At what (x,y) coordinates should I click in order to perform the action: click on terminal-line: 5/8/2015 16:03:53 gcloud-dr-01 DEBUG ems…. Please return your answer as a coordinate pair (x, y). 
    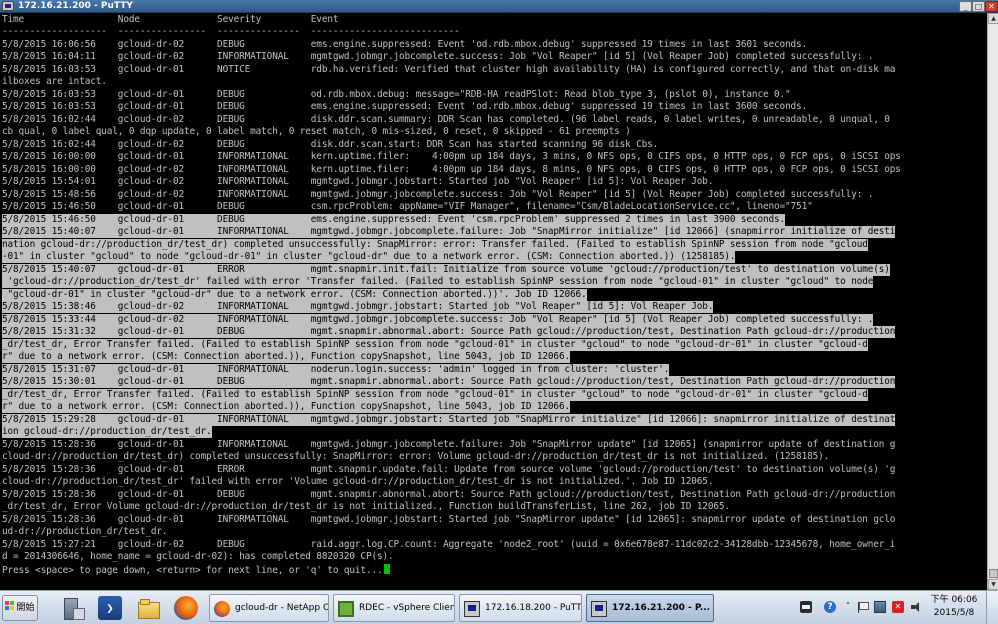
    Looking at the image, I should click on (405, 106).